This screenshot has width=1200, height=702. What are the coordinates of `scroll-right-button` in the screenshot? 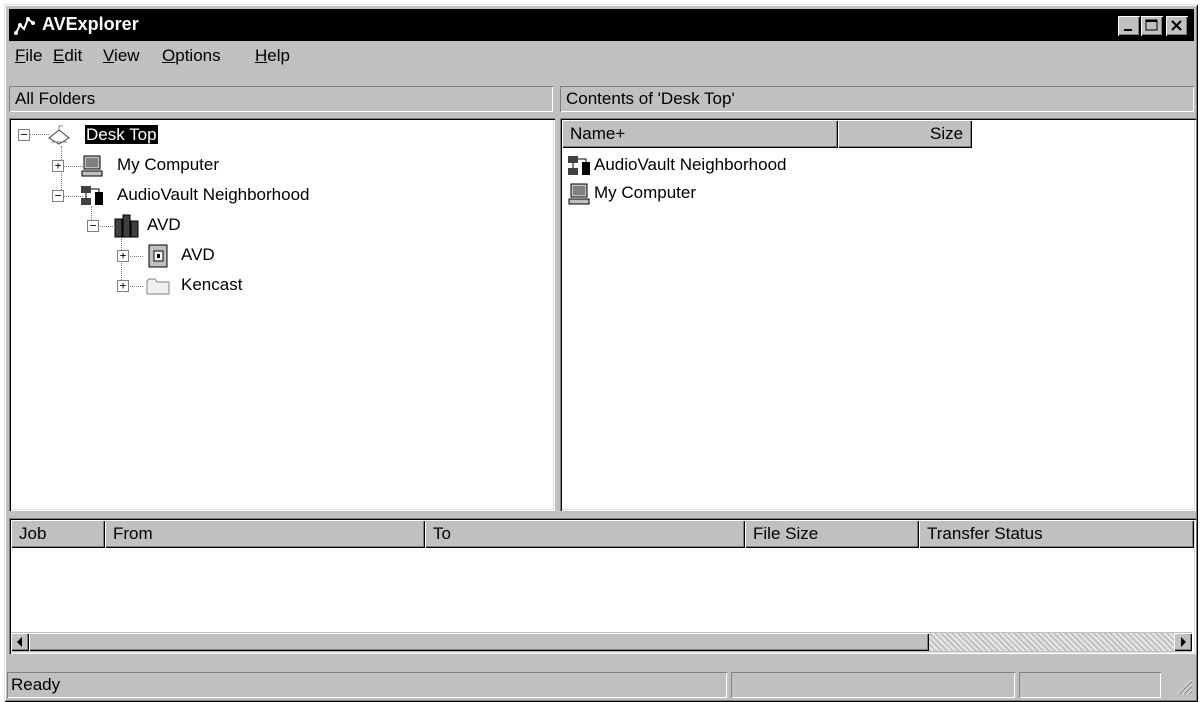 It's located at (1183, 642).